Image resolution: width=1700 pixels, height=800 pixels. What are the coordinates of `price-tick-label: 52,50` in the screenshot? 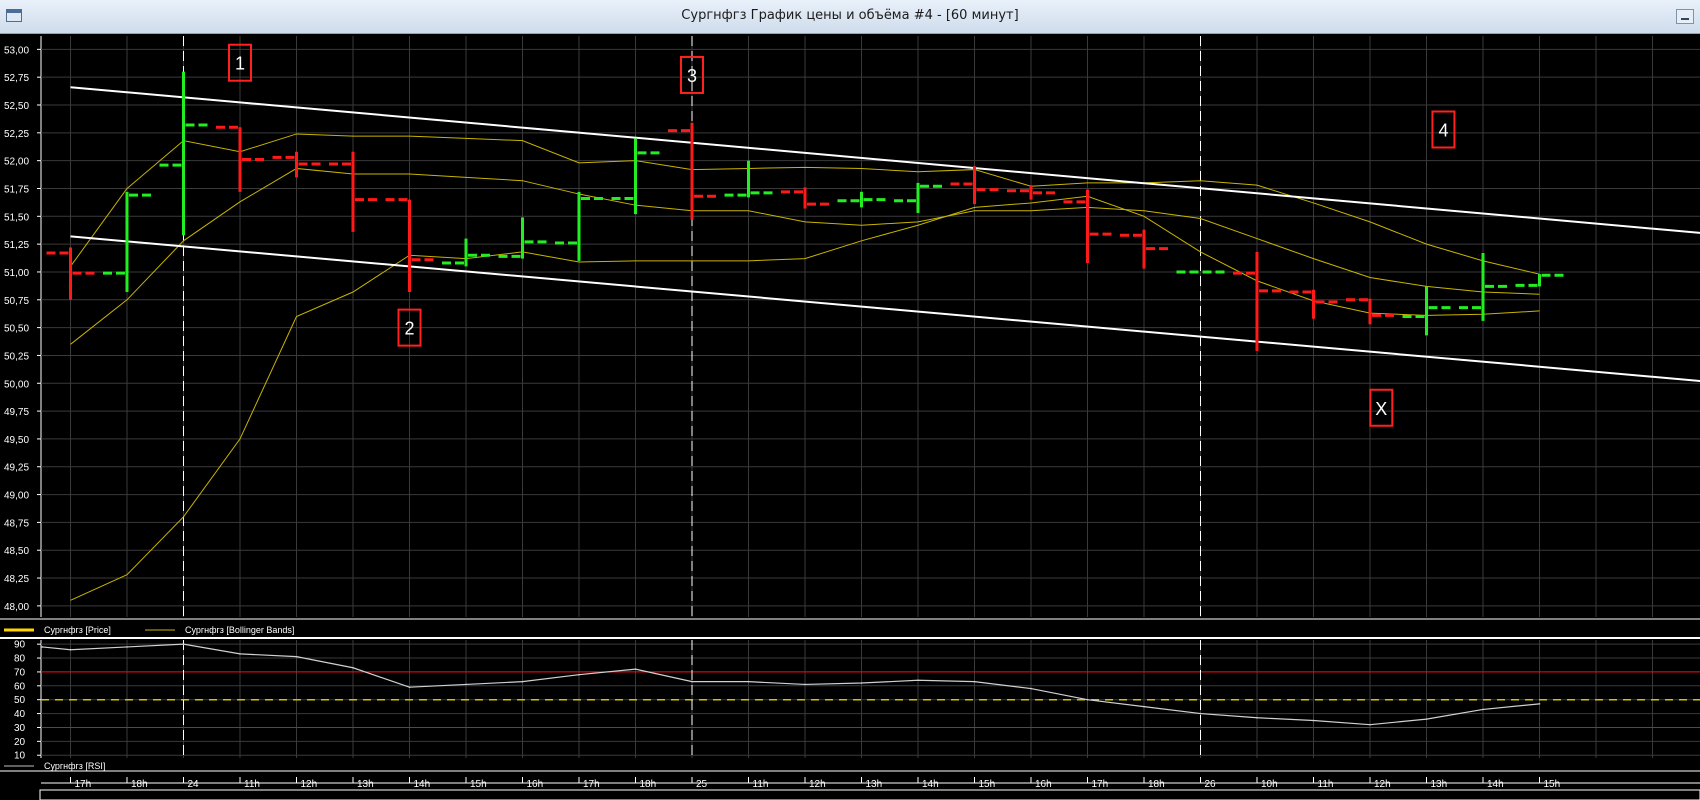 It's located at (16, 106).